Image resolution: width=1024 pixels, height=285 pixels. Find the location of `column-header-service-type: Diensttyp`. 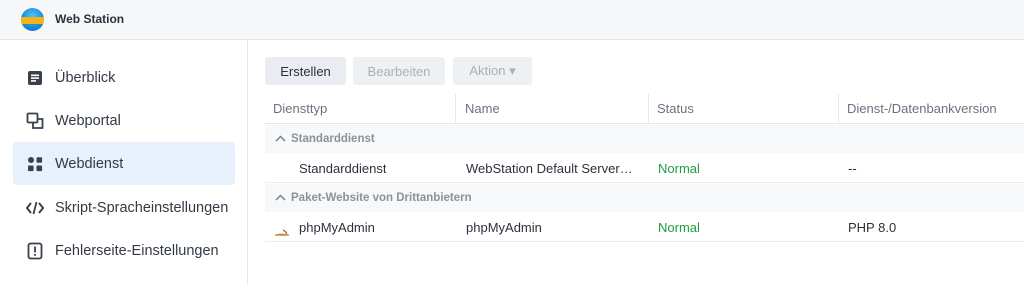

column-header-service-type: Diensttyp is located at coordinates (300, 108).